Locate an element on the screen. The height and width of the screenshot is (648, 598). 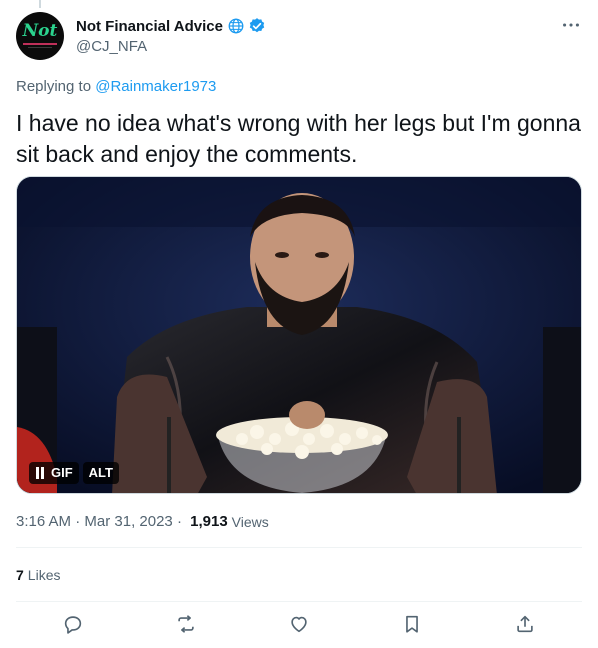
media-badges: GIF ALT is located at coordinates (74, 473).